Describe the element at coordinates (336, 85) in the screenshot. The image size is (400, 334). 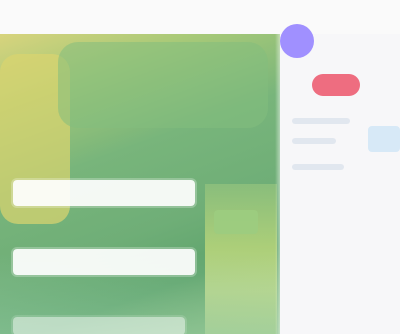
I see `status-badge` at that location.